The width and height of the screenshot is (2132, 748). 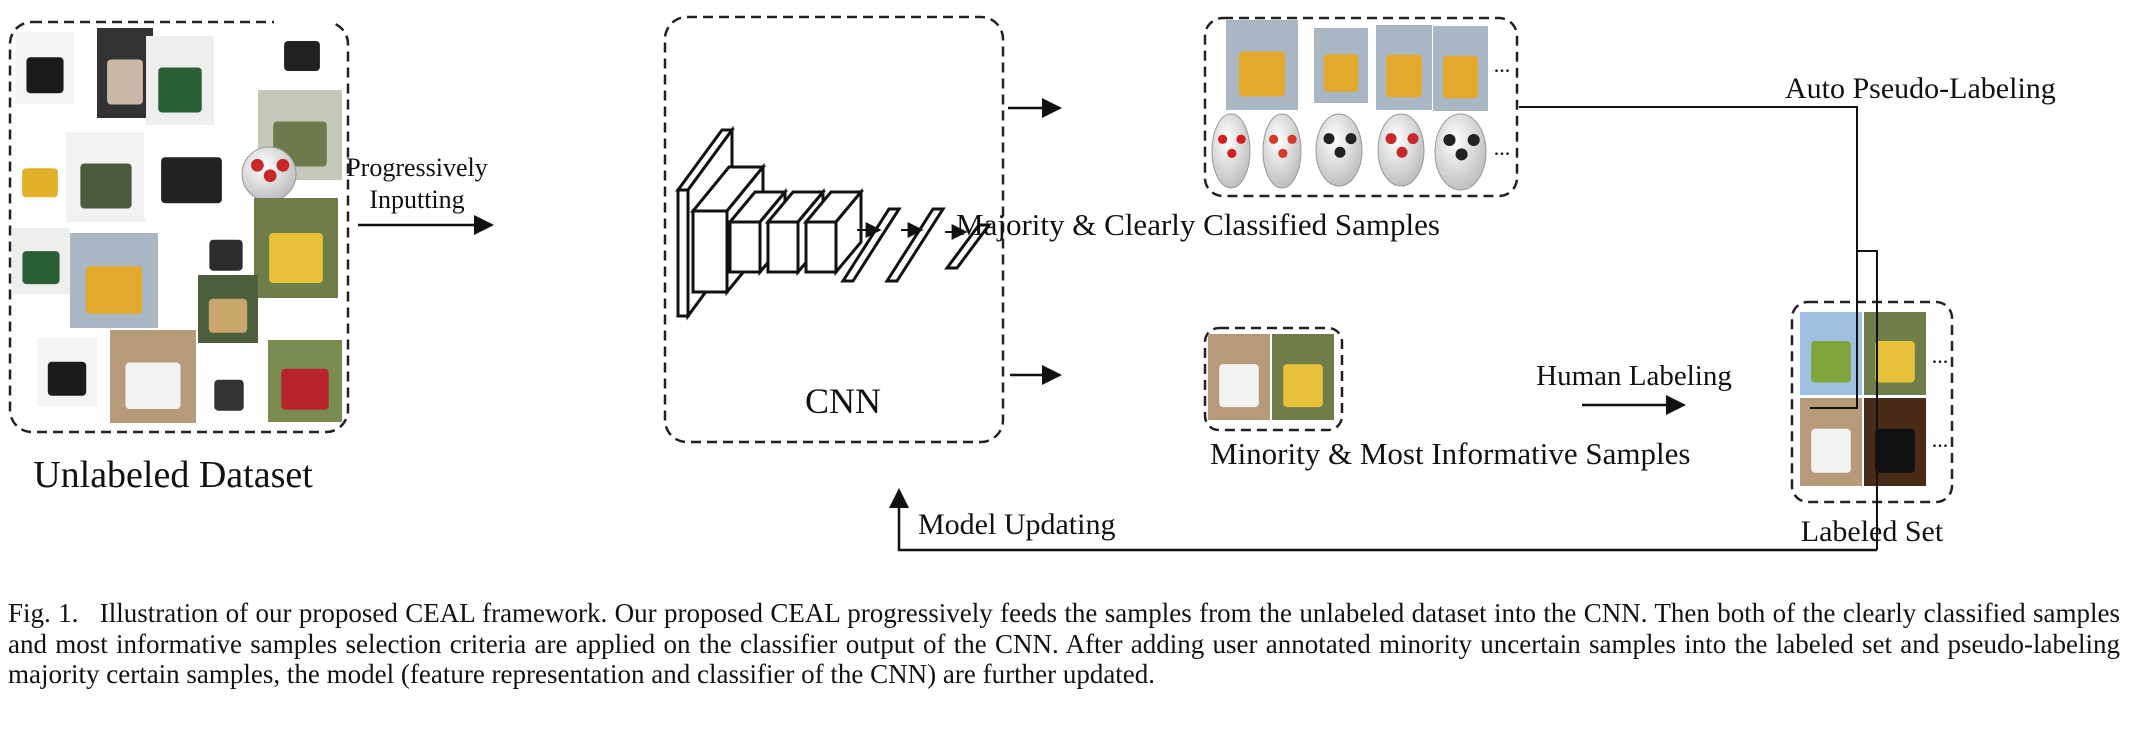 I want to click on human-labeling-arrow: Human Labeling, so click(x=1634, y=387).